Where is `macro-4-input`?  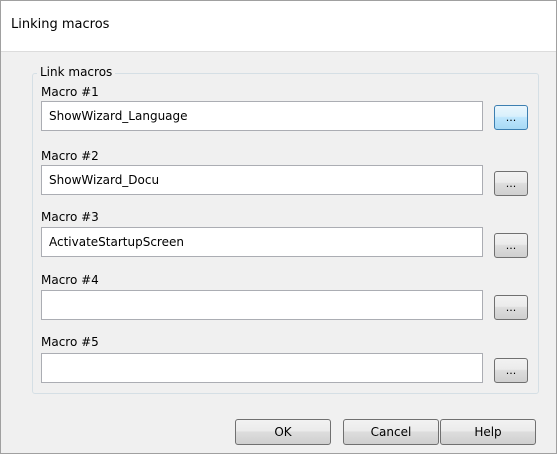
macro-4-input is located at coordinates (262, 305).